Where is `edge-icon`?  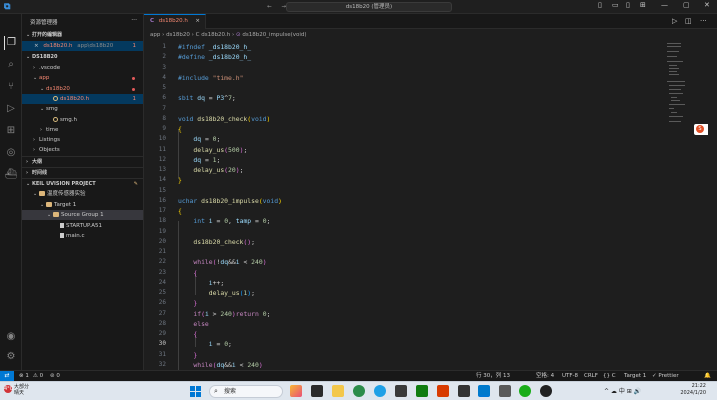 edge-icon is located at coordinates (380, 391).